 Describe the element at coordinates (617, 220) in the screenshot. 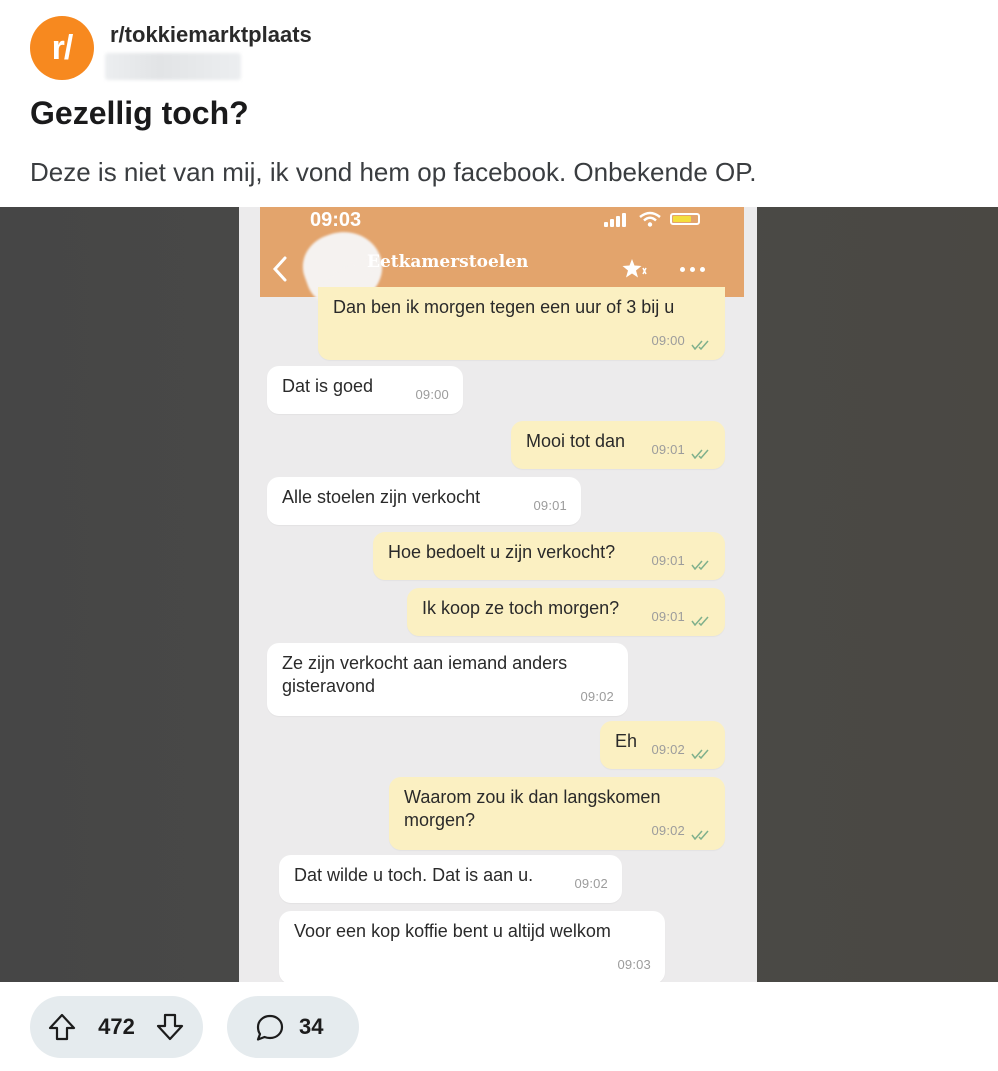

I see `signal-icon` at that location.